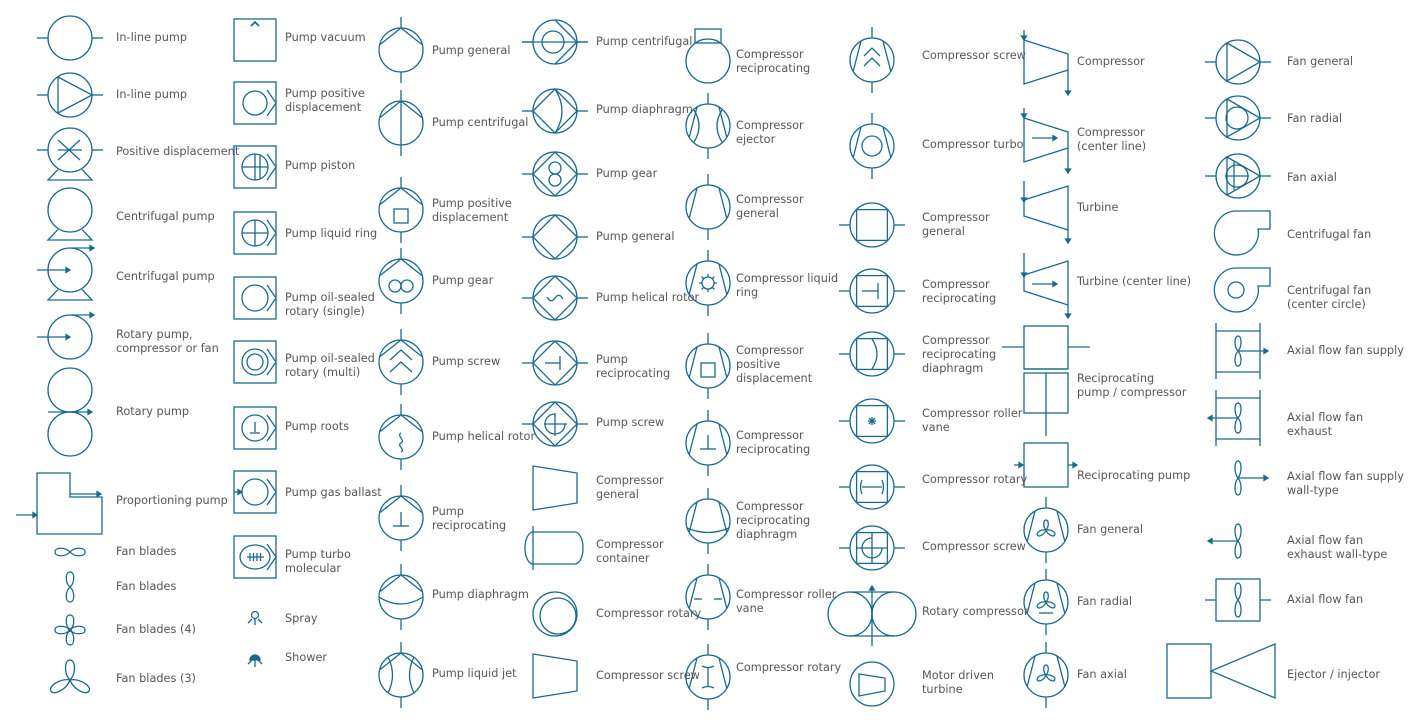  What do you see at coordinates (1046, 141) in the screenshot?
I see `compressor-center-line-icon` at bounding box center [1046, 141].